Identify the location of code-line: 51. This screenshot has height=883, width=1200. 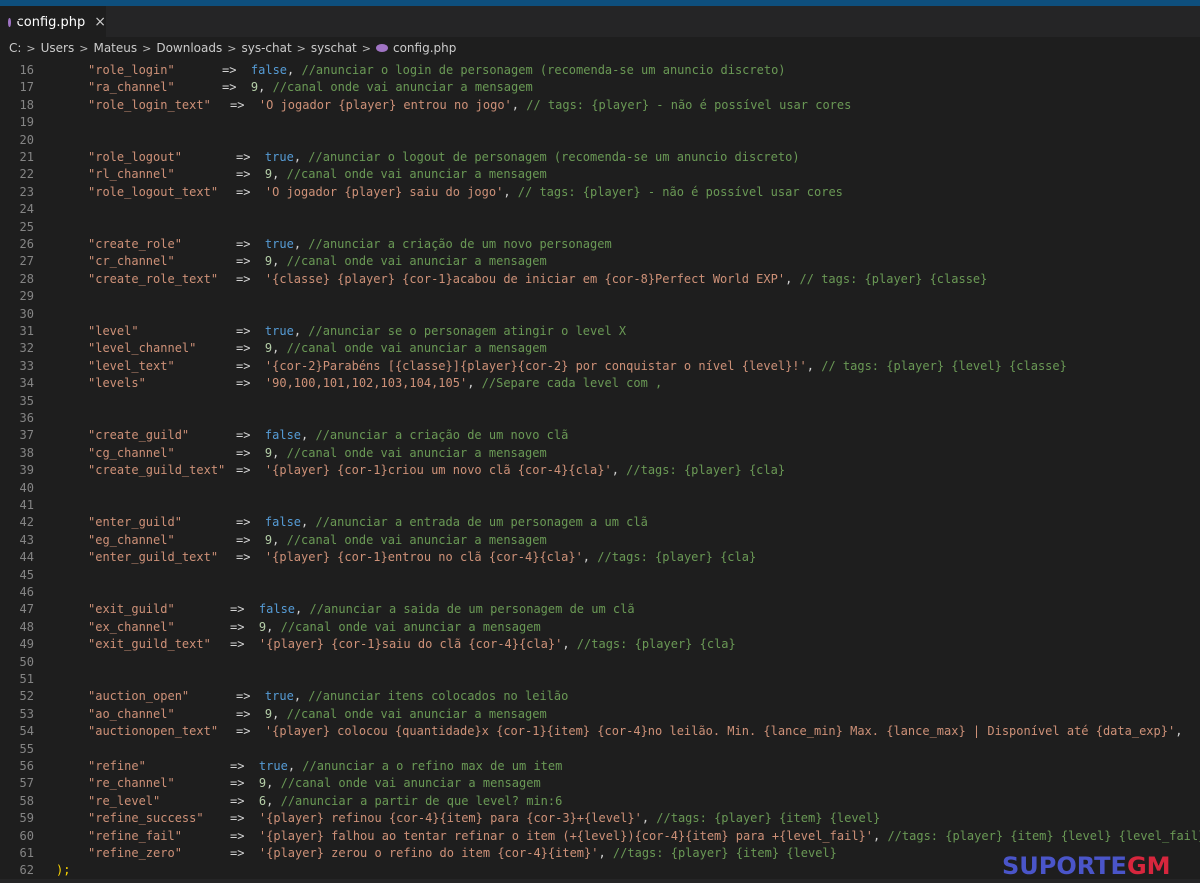
(600, 679).